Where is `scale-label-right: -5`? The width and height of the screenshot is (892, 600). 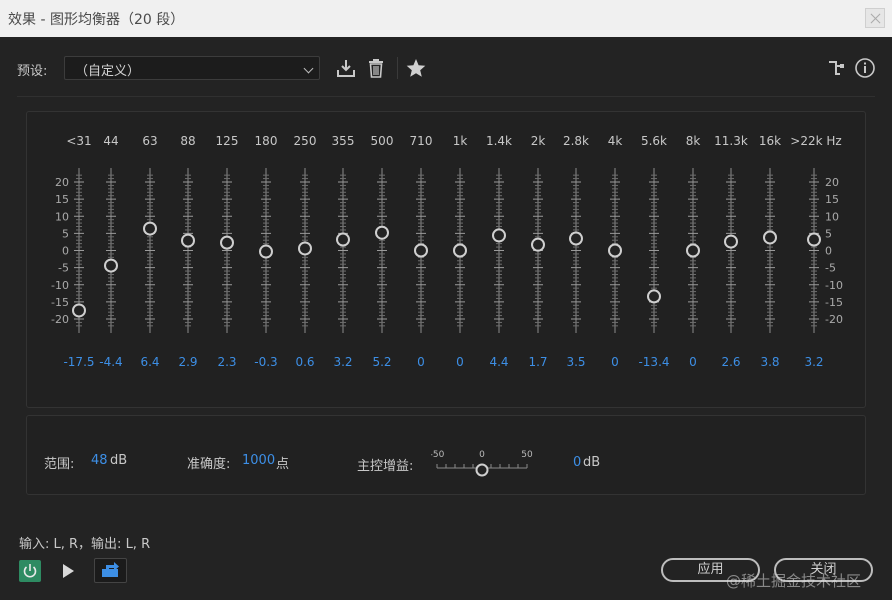
scale-label-right: -5 is located at coordinates (830, 268).